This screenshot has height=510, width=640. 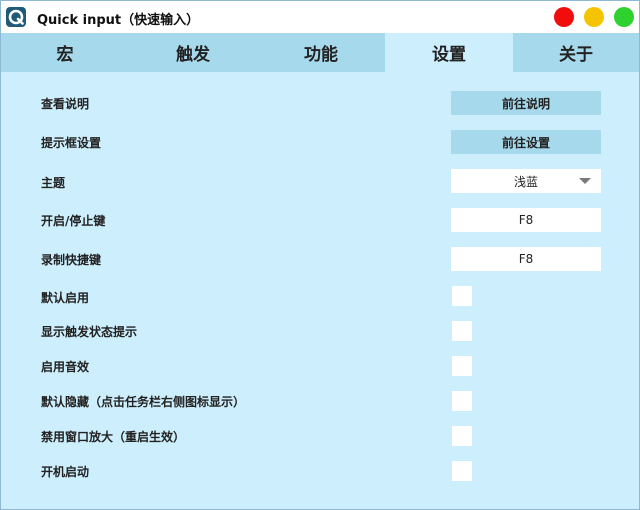 What do you see at coordinates (526, 103) in the screenshot?
I see `view-help-button: 前往说明` at bounding box center [526, 103].